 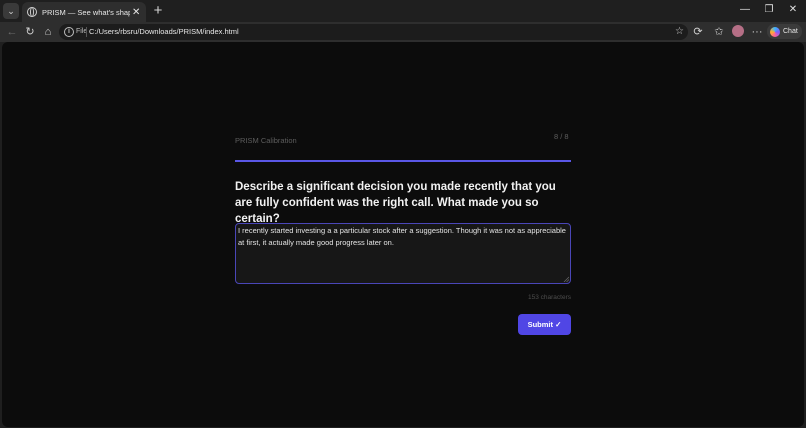 I want to click on home-icon: ⌂, so click(x=48, y=32).